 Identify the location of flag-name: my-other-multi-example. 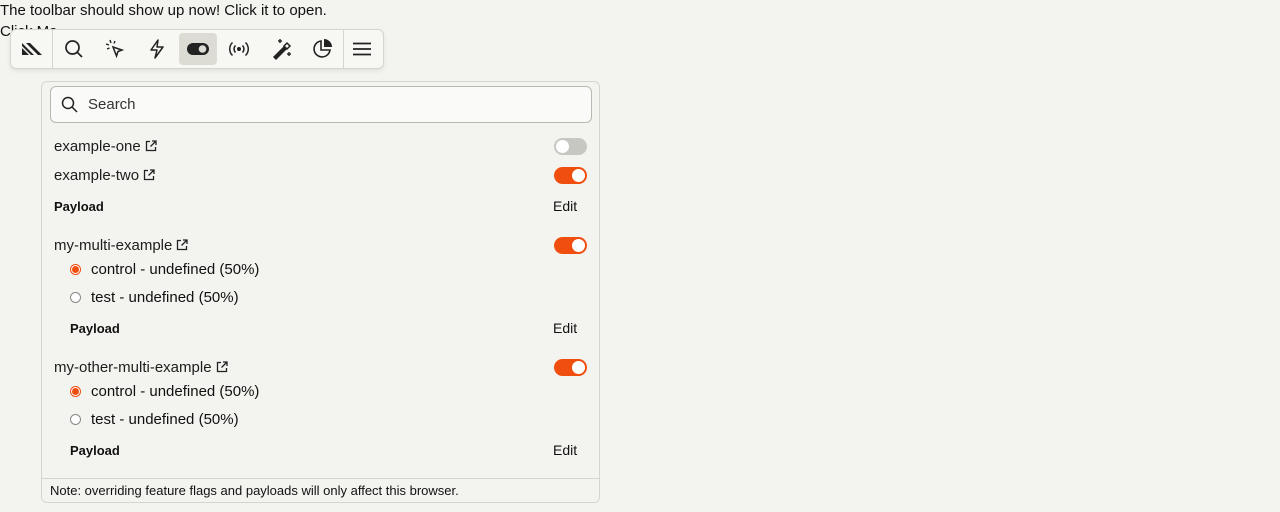
(133, 367).